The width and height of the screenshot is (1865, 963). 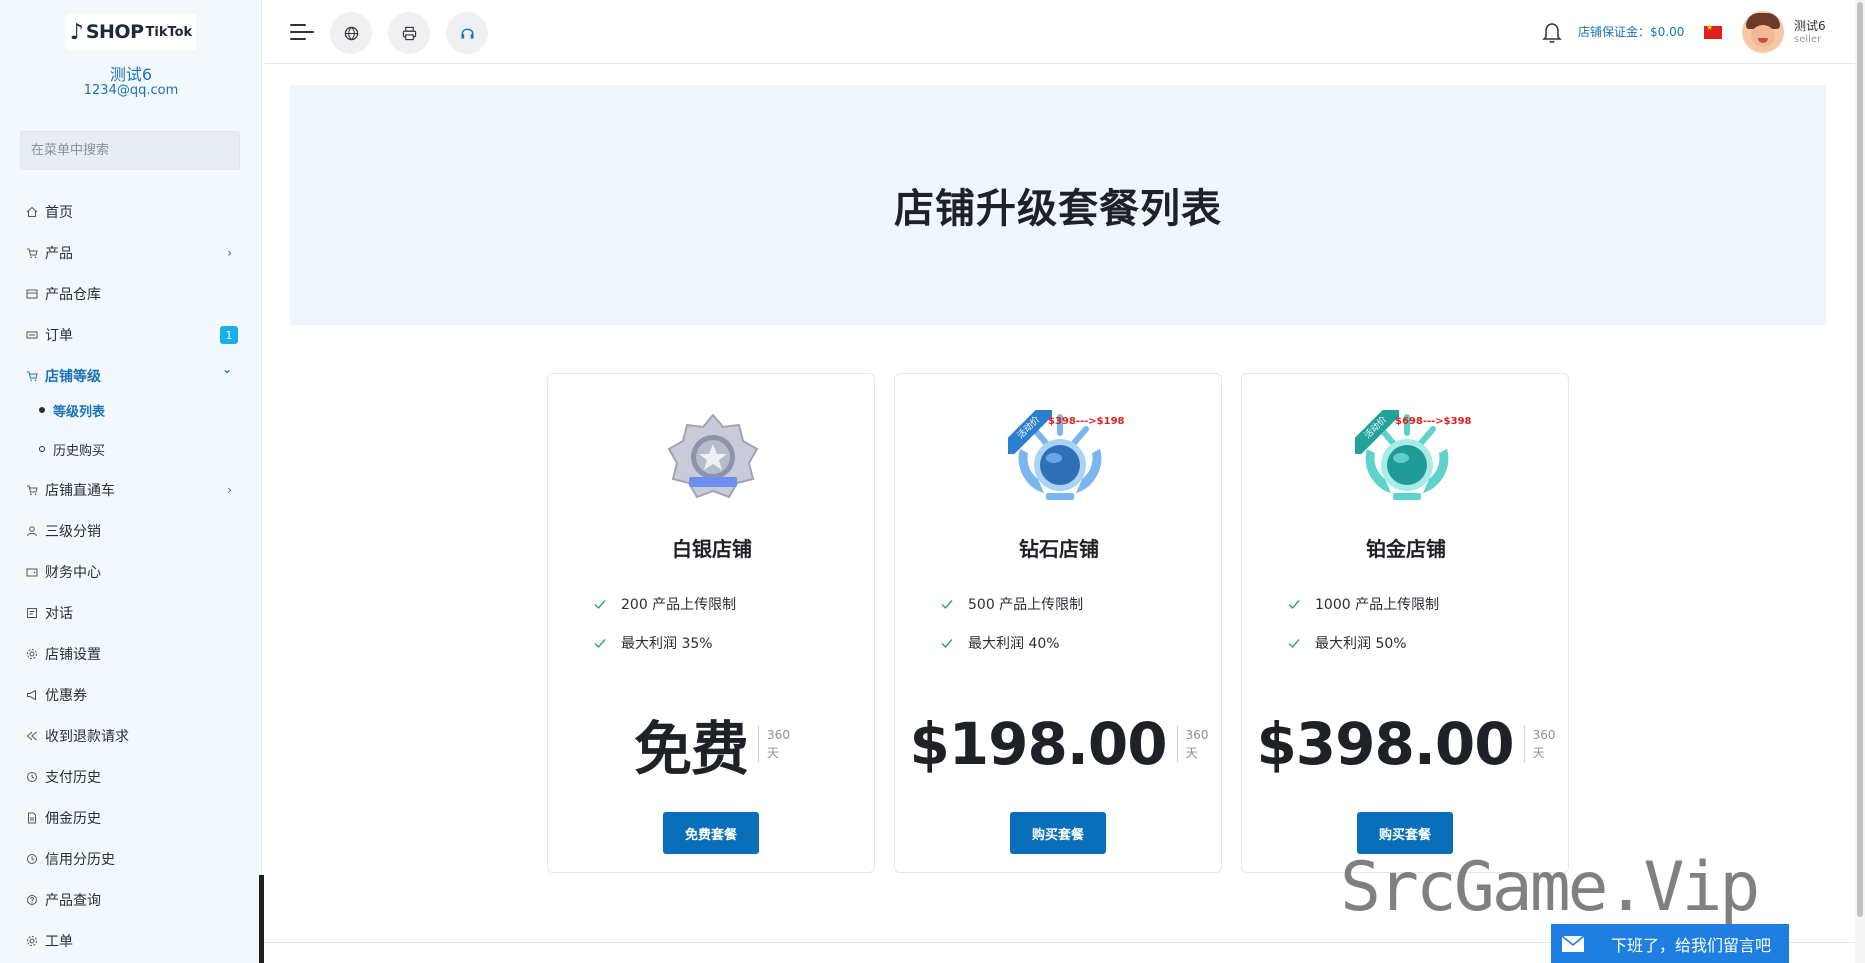 I want to click on page-title: 店铺升级套餐列表, so click(x=1058, y=209).